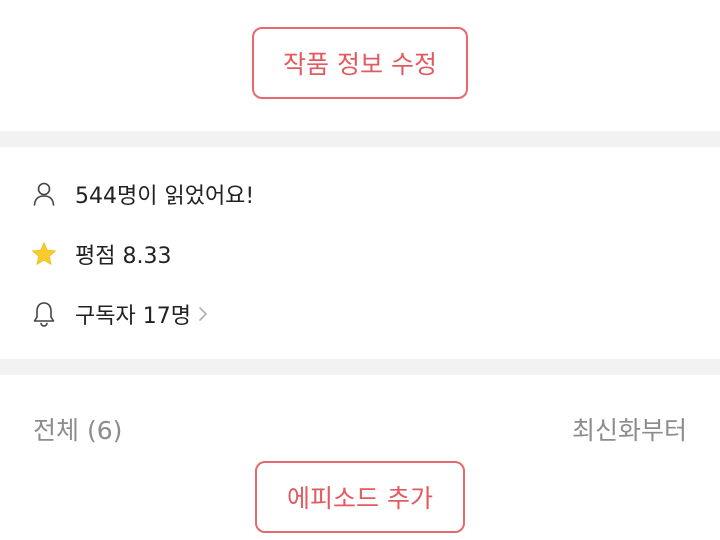 The image size is (720, 540). What do you see at coordinates (360, 497) in the screenshot?
I see `add-episode-button: 에피소드 추가` at bounding box center [360, 497].